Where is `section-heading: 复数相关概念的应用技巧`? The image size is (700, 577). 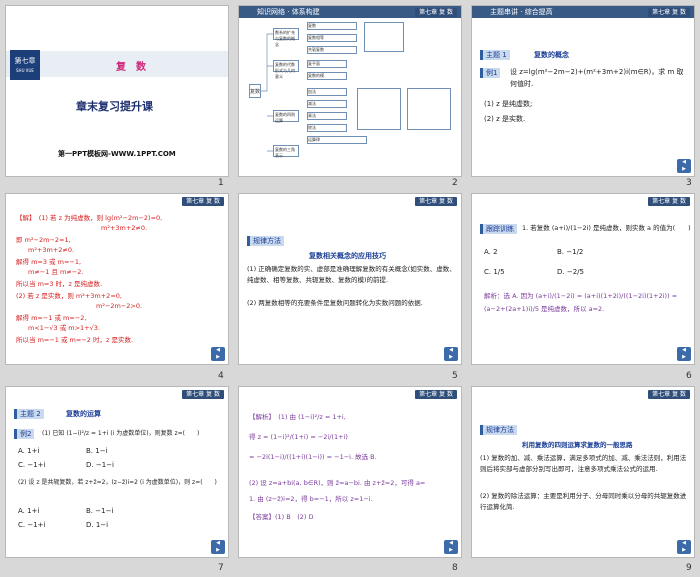
section-heading: 复数相关概念的应用技巧 is located at coordinates (347, 256).